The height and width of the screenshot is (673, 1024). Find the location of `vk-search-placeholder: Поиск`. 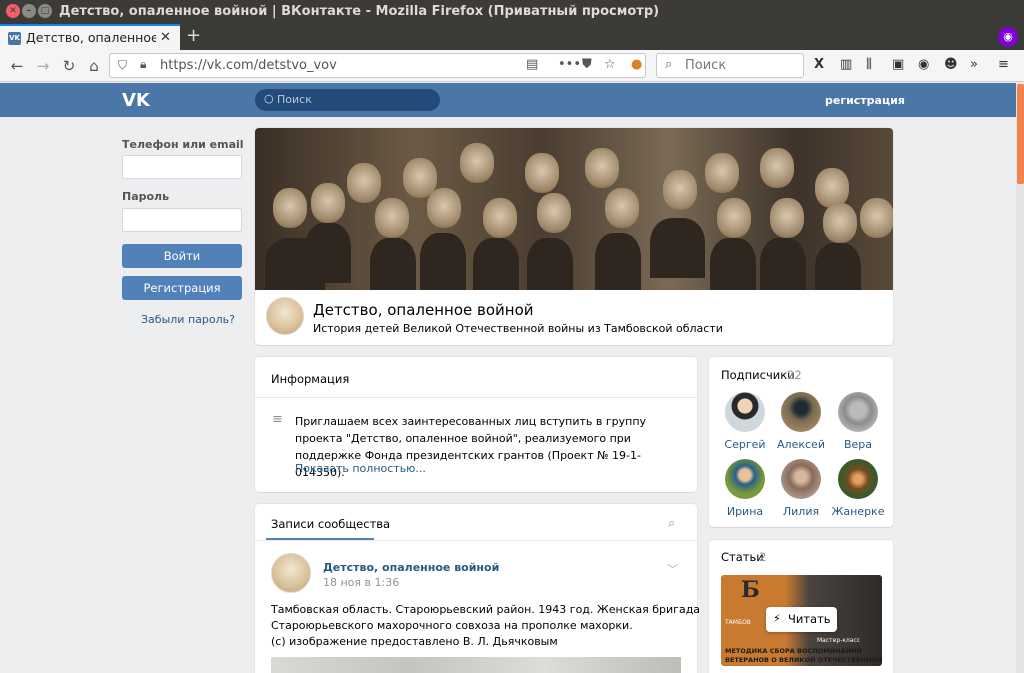

vk-search-placeholder: Поиск is located at coordinates (294, 99).